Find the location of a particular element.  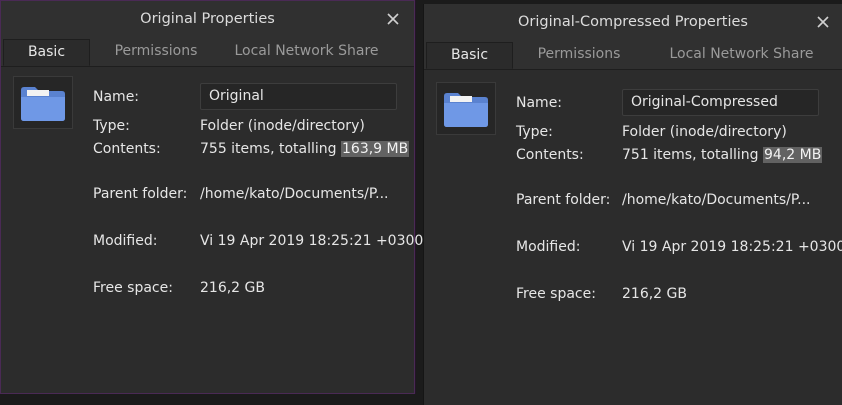

titlebar: Original-Compressed Properties is located at coordinates (633, 23).